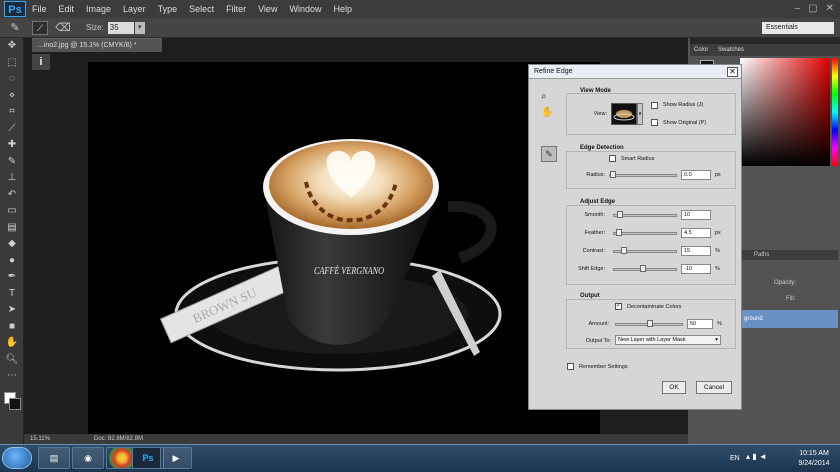  I want to click on brush-preset-picker: ⟋, so click(40, 27).